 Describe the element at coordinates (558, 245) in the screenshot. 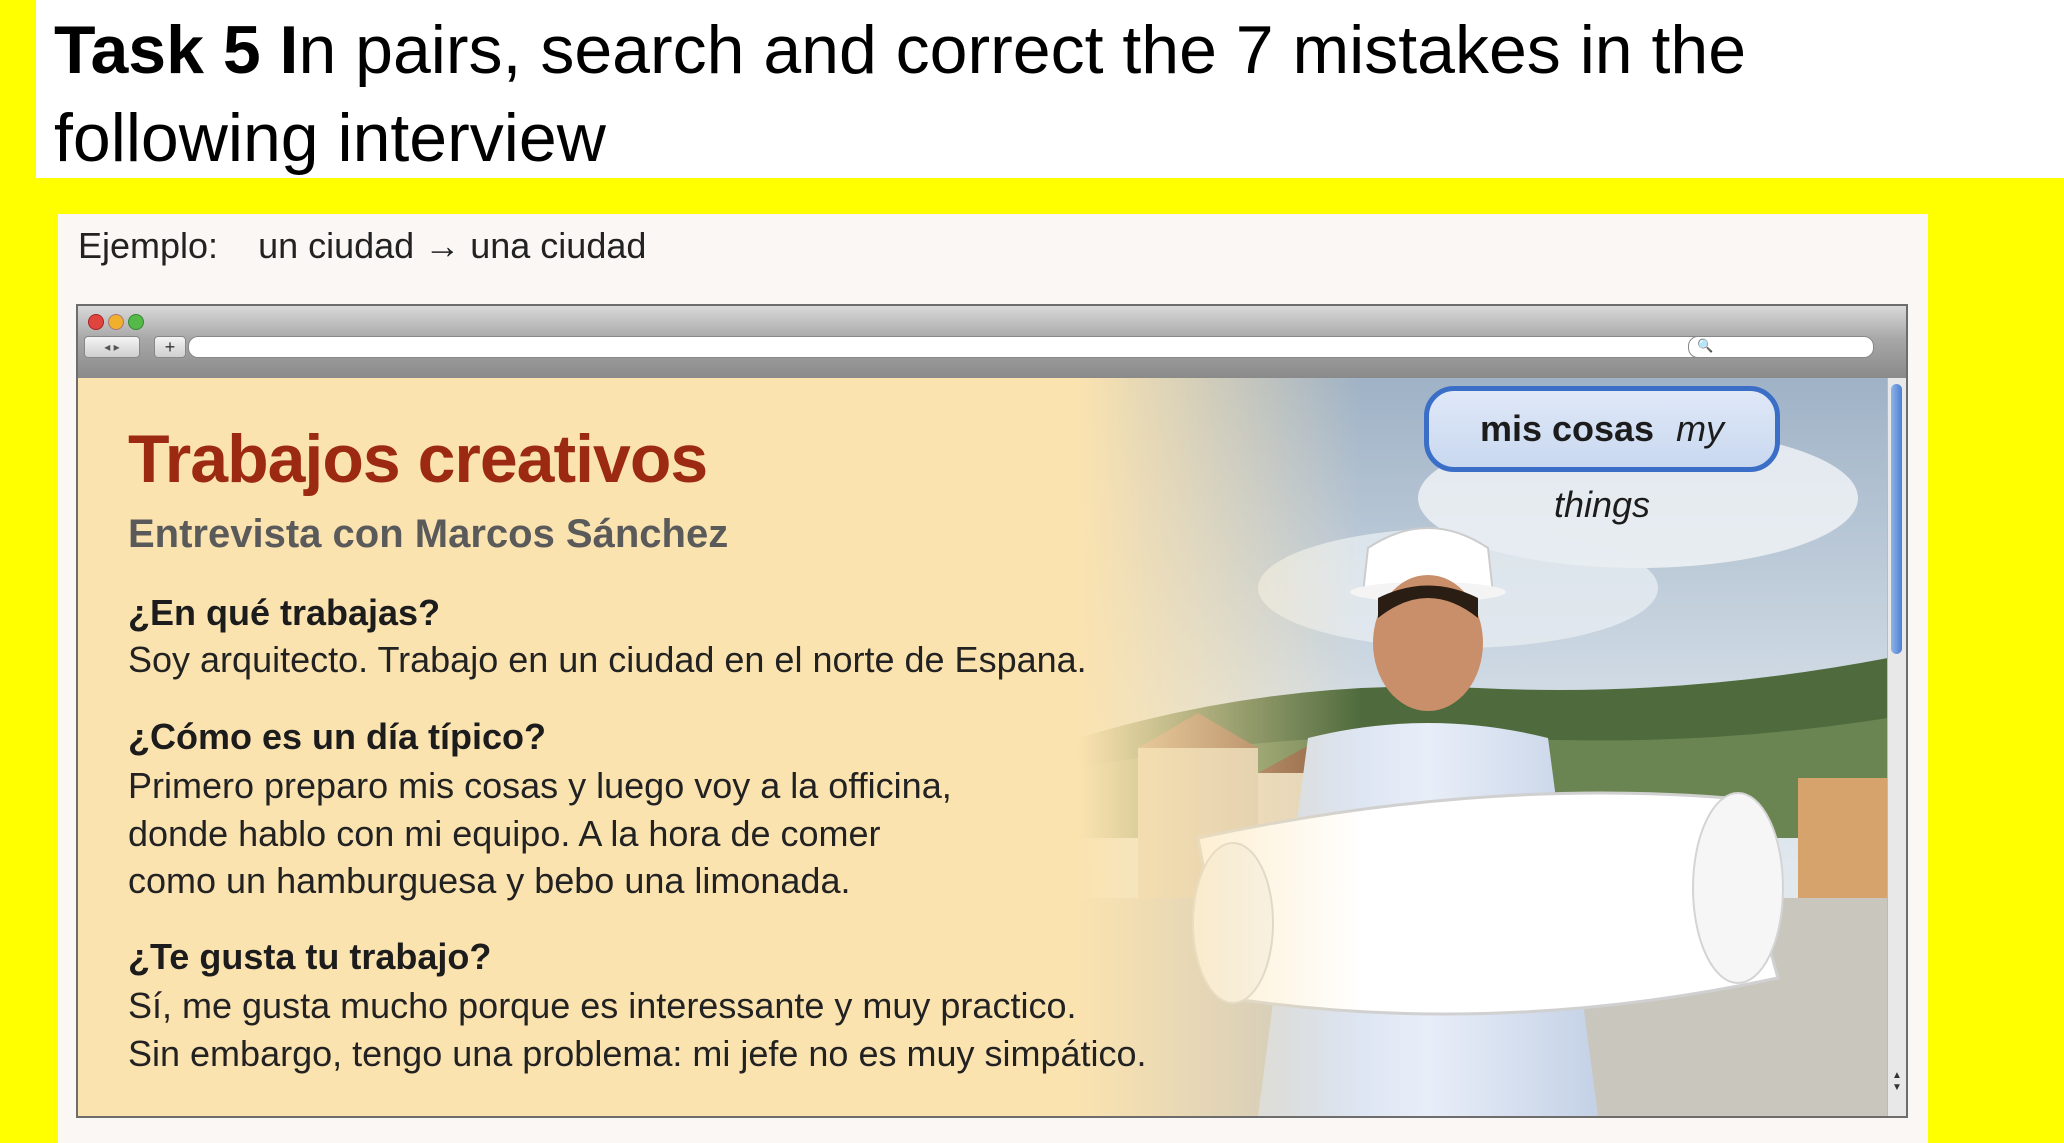

I see `example-correct: una ciudad` at that location.